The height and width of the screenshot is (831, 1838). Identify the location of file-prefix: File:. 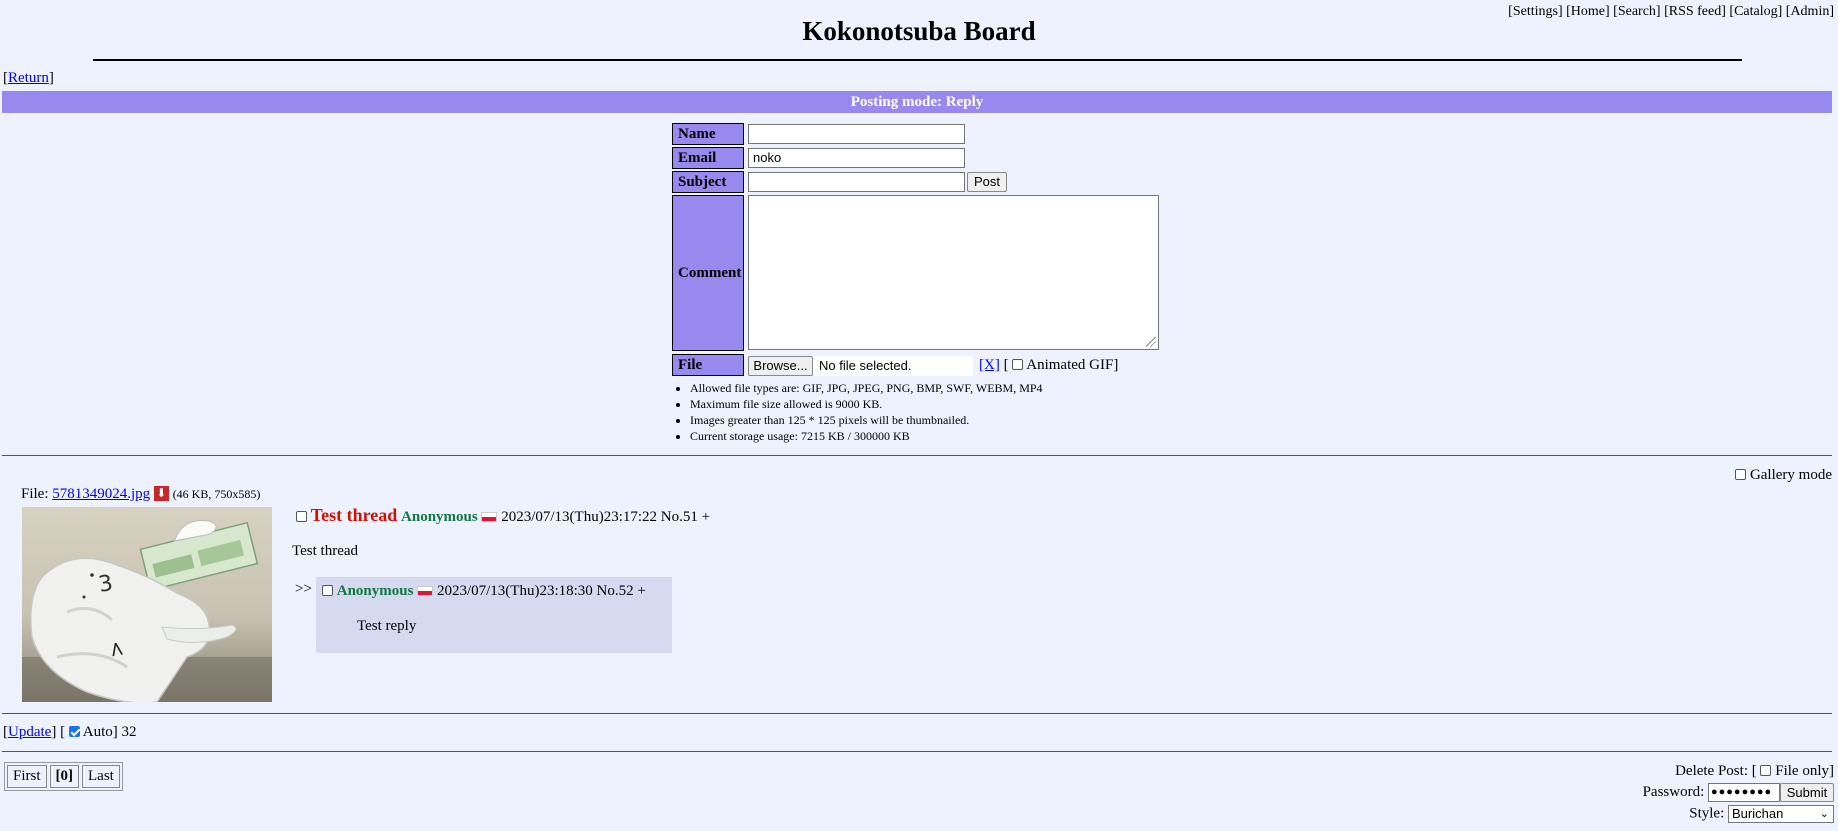
(35, 494).